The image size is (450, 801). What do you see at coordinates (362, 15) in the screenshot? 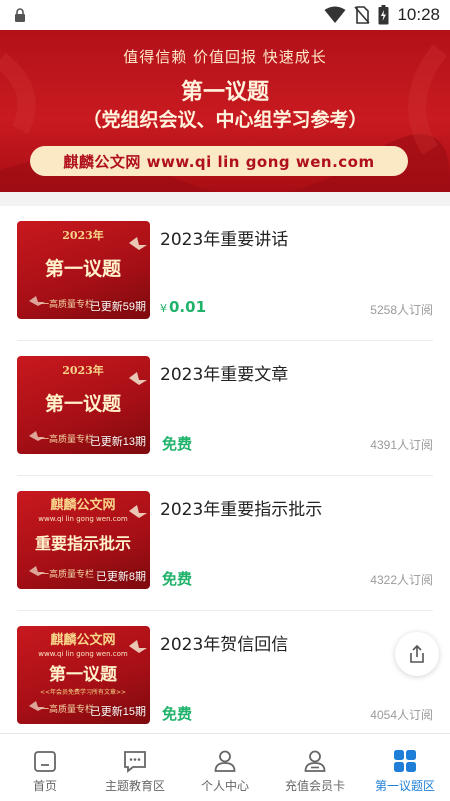
I see `no-sim-icon` at bounding box center [362, 15].